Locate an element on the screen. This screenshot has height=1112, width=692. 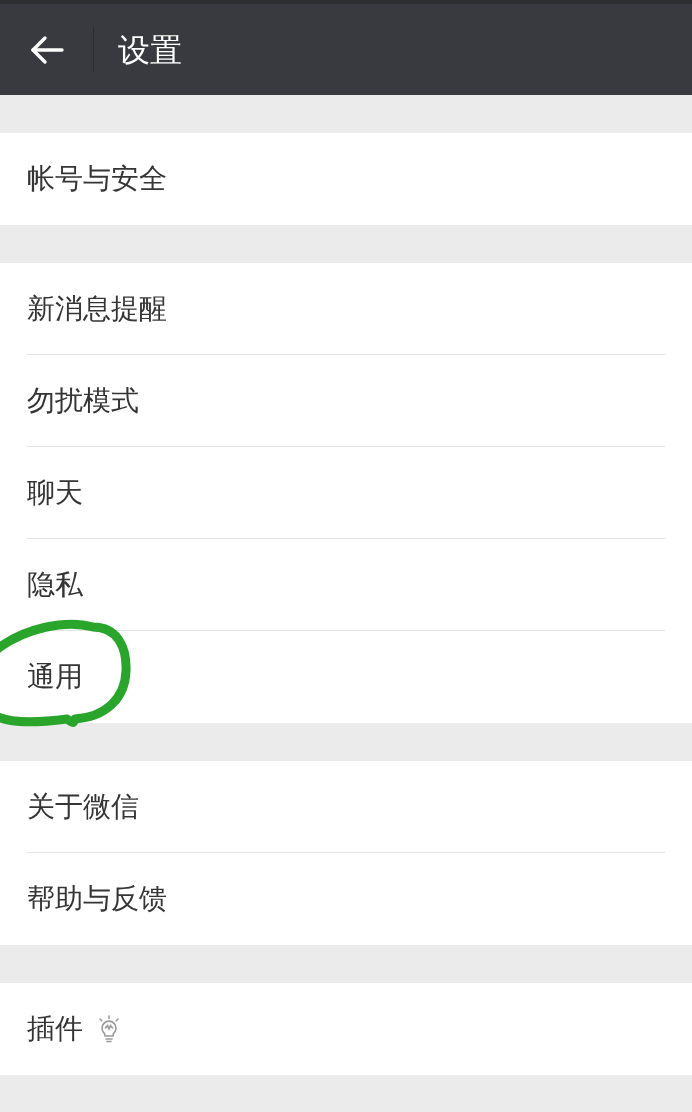
settings-item: 插件 is located at coordinates (346, 1029).